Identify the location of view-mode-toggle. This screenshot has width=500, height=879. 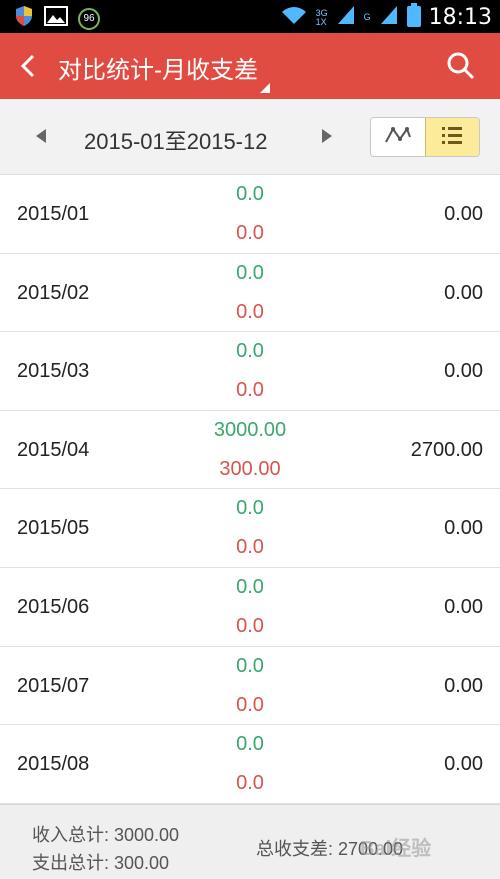
(425, 137).